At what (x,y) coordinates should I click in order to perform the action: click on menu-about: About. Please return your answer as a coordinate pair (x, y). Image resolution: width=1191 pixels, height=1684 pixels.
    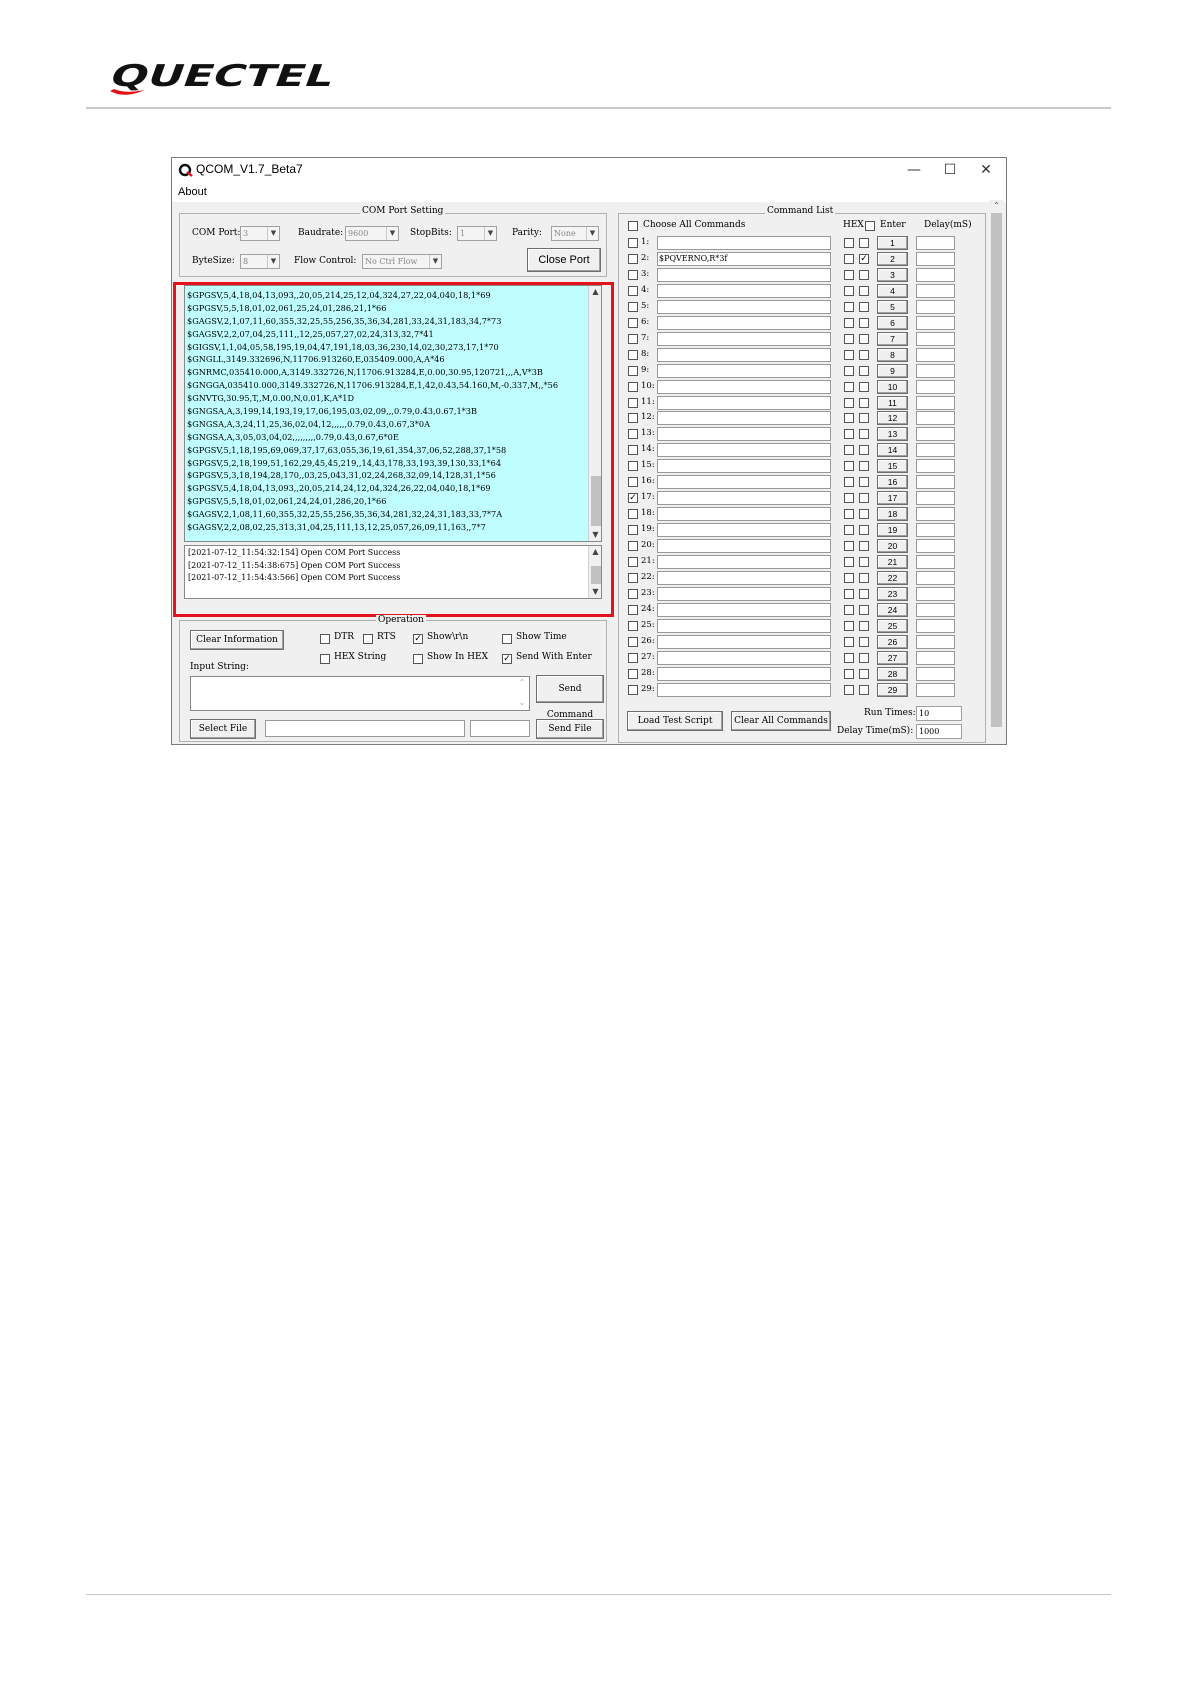
    Looking at the image, I should click on (192, 192).